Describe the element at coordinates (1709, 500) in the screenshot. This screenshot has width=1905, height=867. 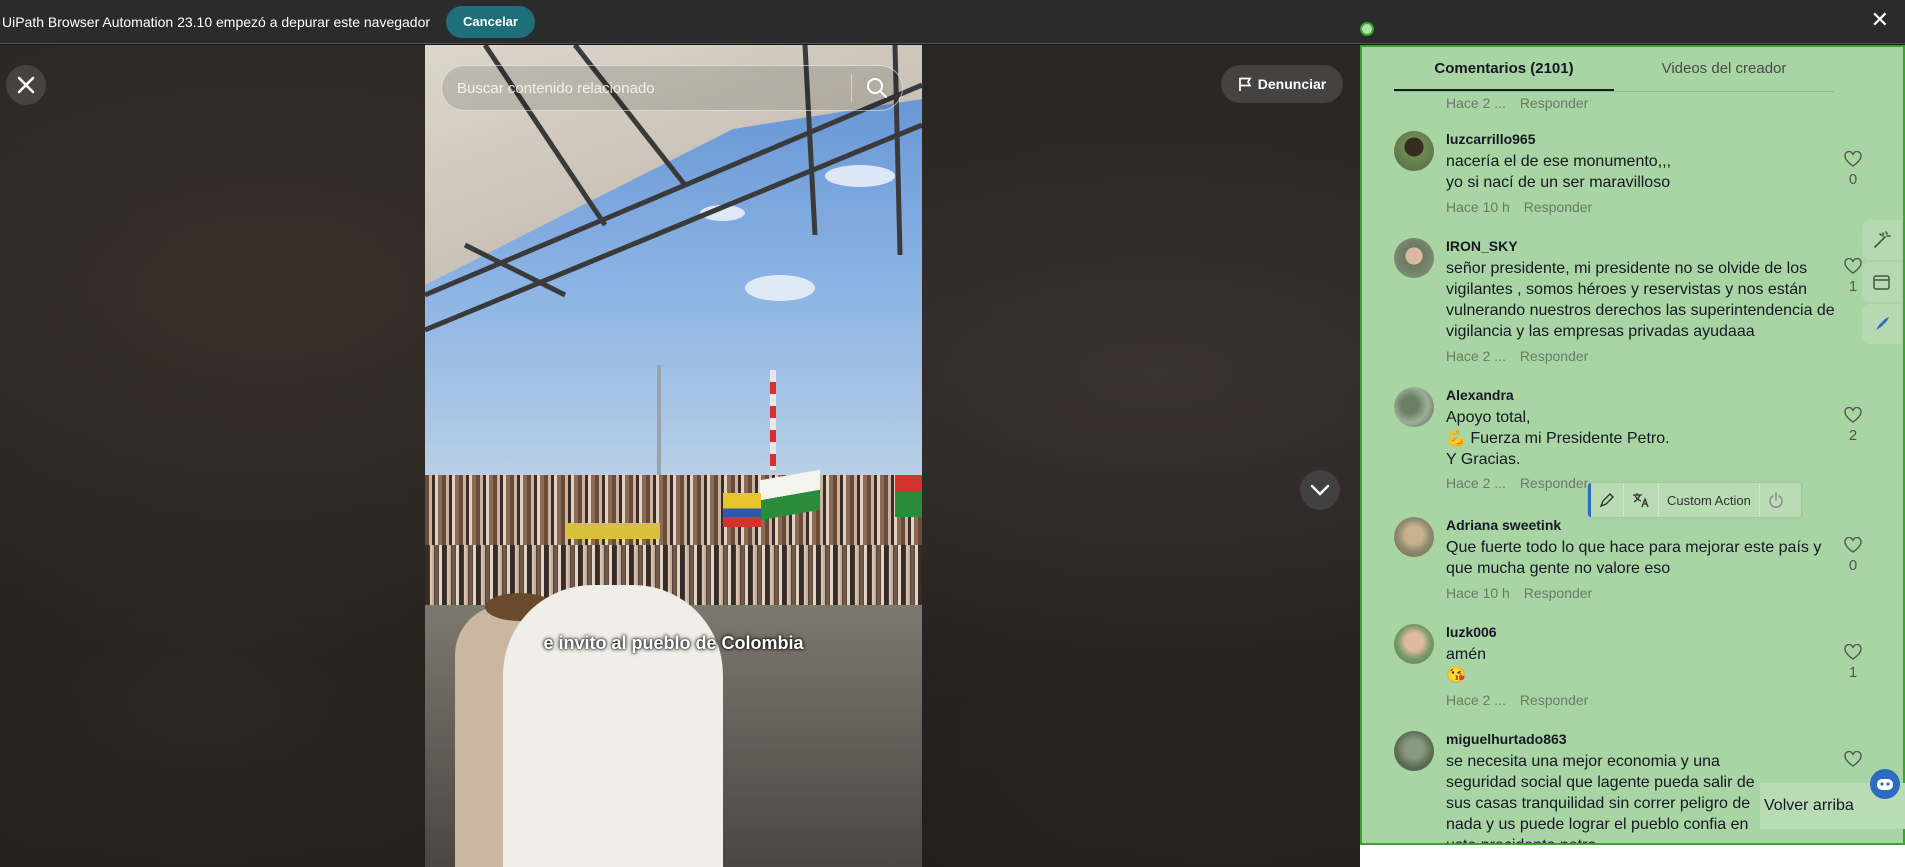
I see `custom-action-button: Custom Action` at that location.